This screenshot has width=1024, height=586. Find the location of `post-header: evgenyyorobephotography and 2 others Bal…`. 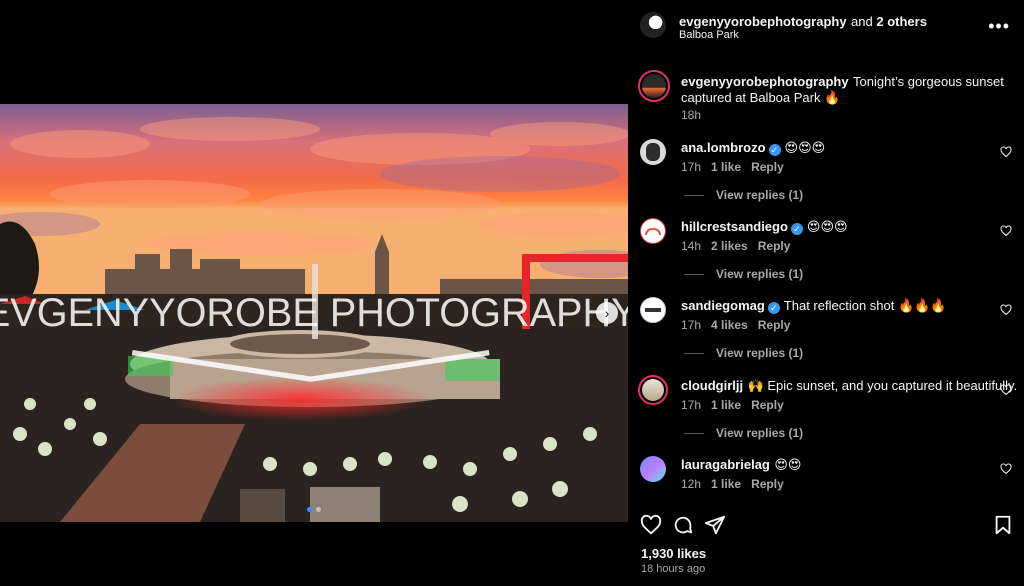

post-header: evgenyyorobephotography and 2 others Bal… is located at coordinates (826, 26).